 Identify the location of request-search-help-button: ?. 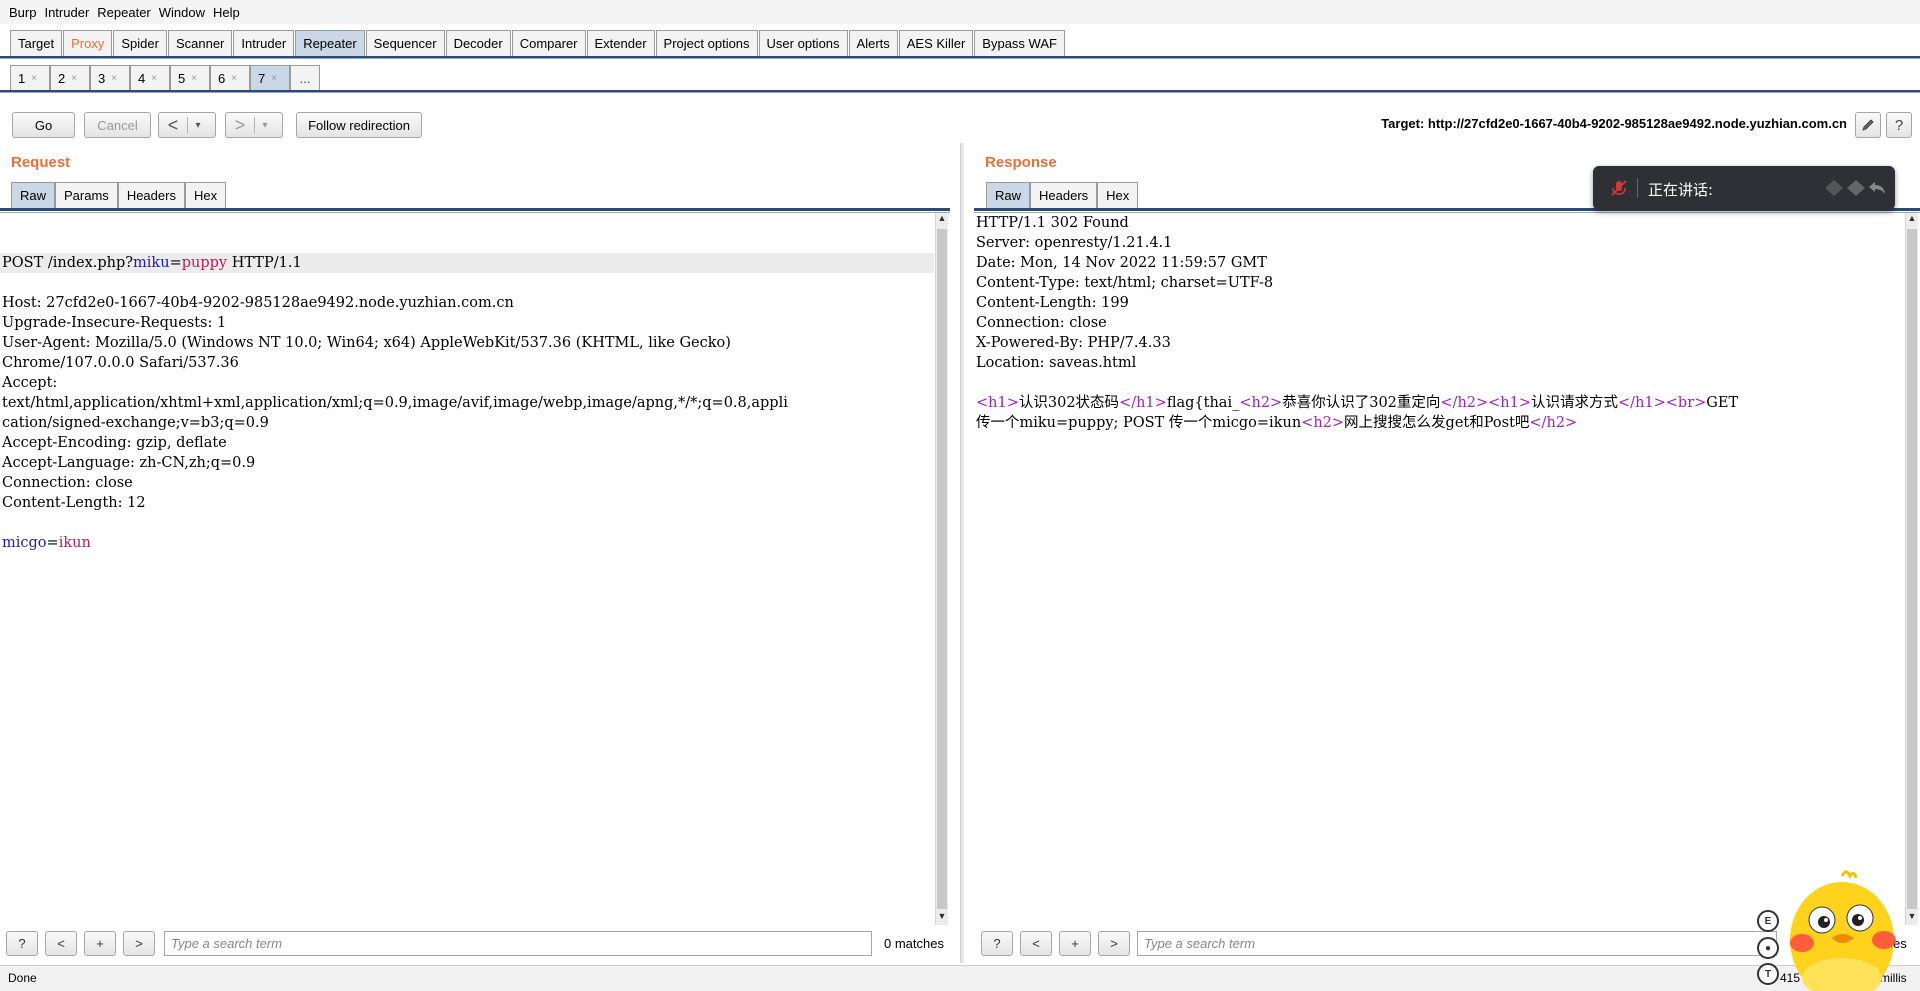
(22, 943).